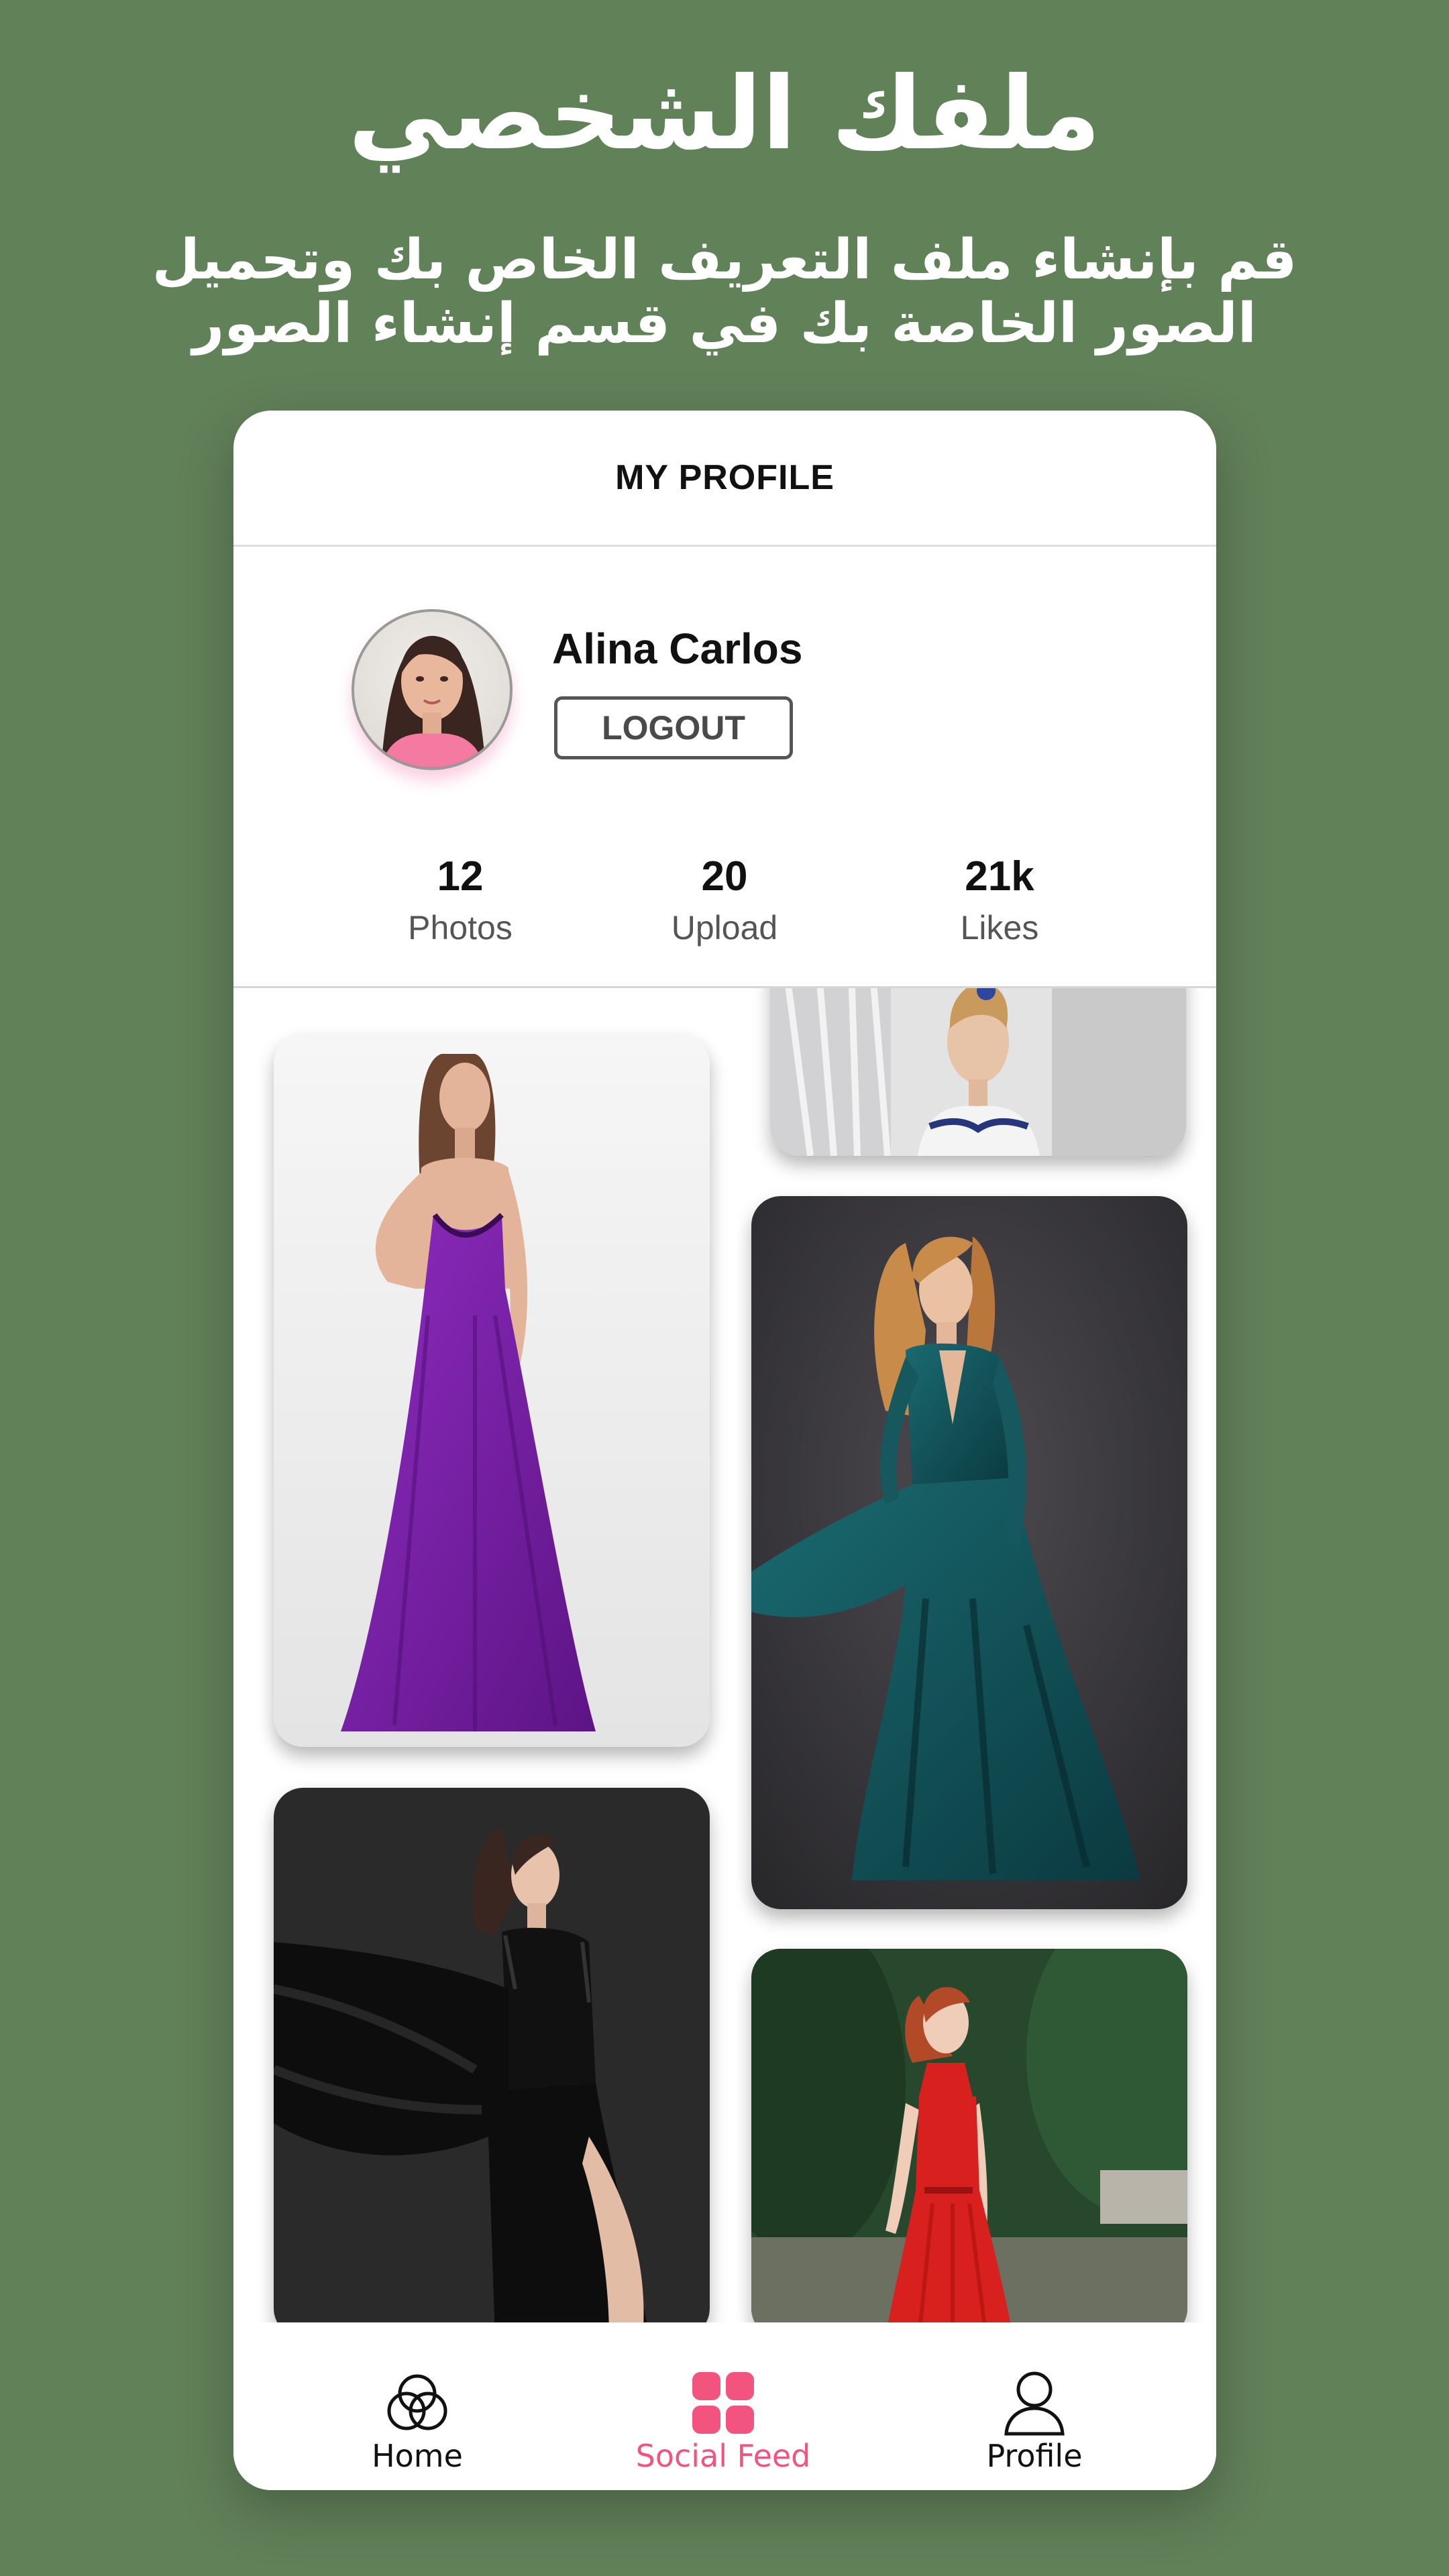  I want to click on stat-label: Upload, so click(724, 928).